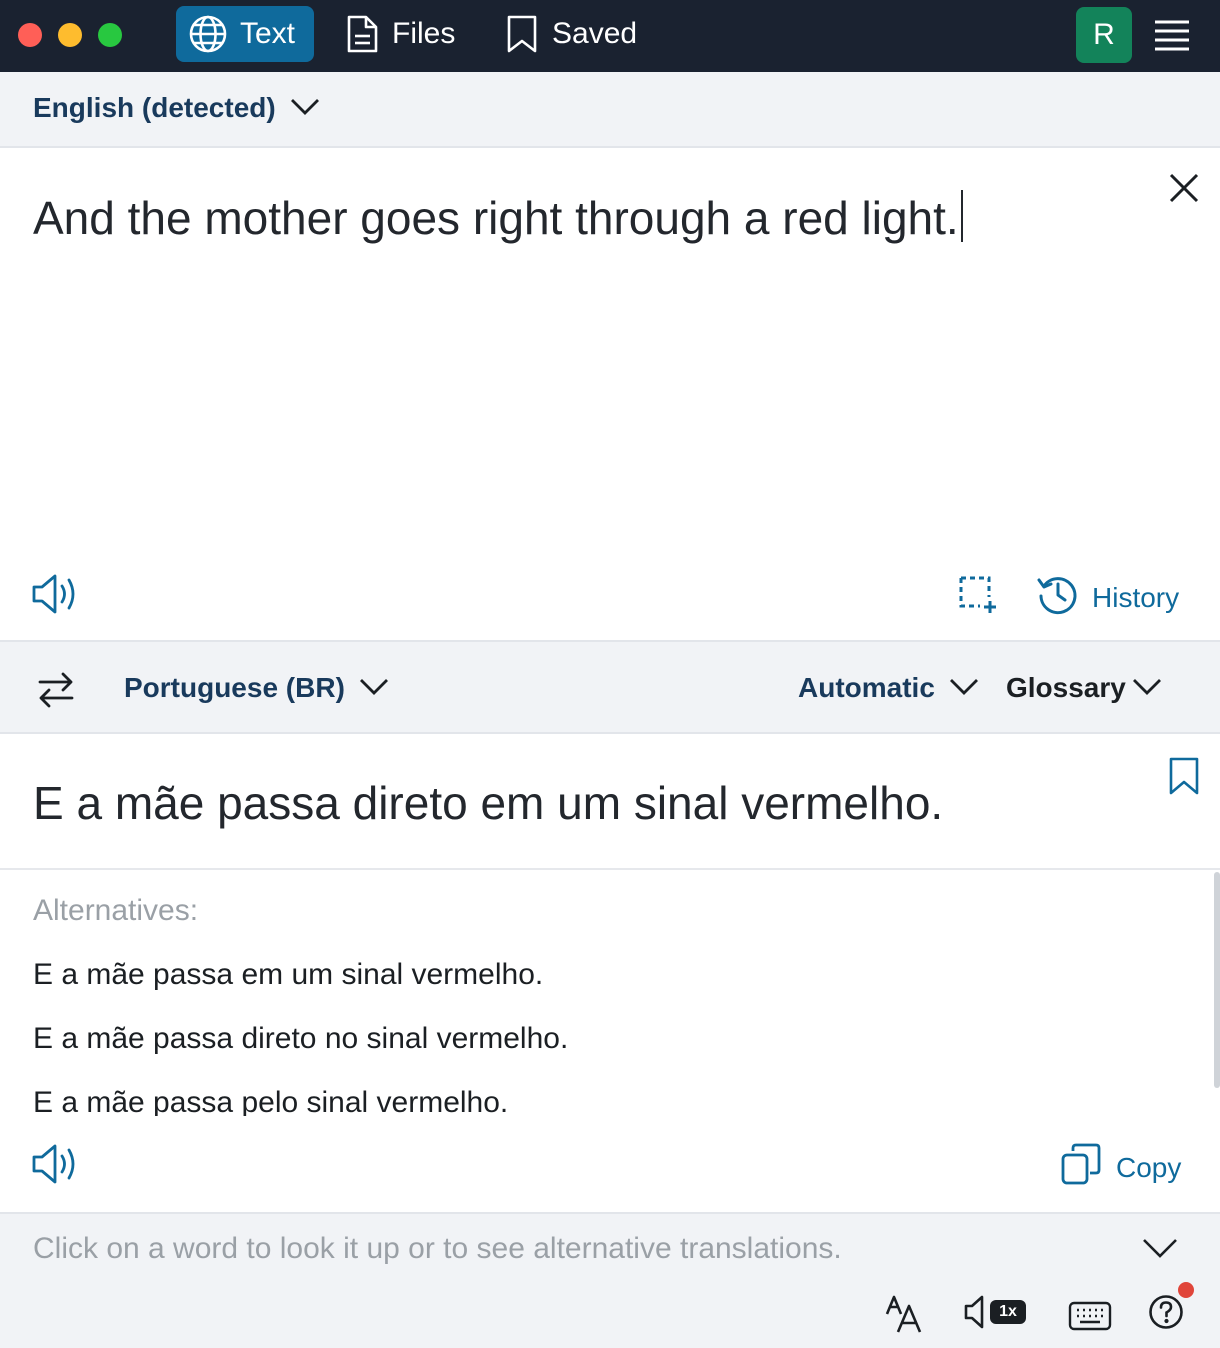  What do you see at coordinates (208, 34) in the screenshot?
I see `globe-icon` at bounding box center [208, 34].